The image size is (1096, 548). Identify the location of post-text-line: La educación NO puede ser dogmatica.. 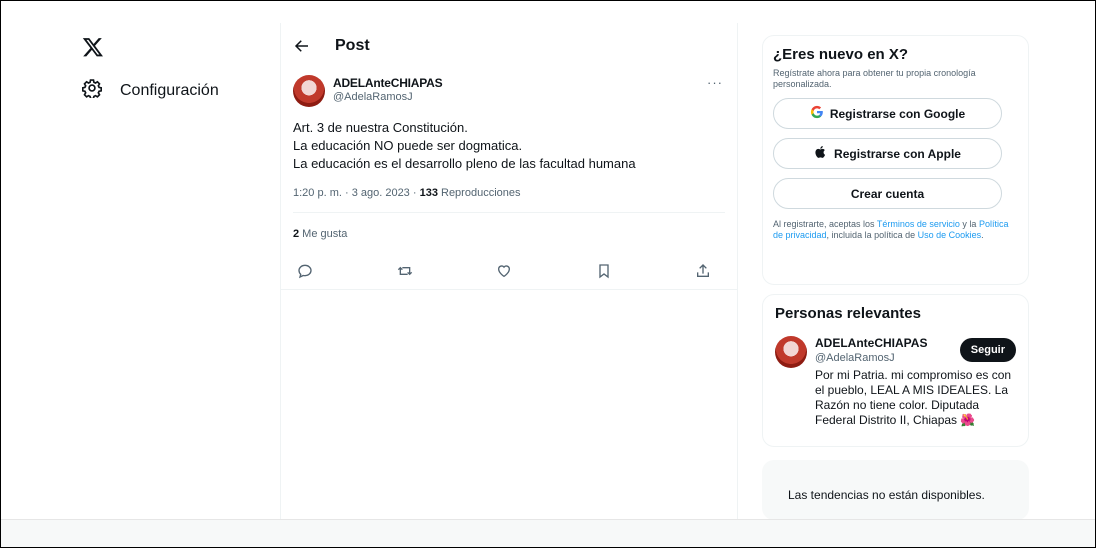
(408, 145).